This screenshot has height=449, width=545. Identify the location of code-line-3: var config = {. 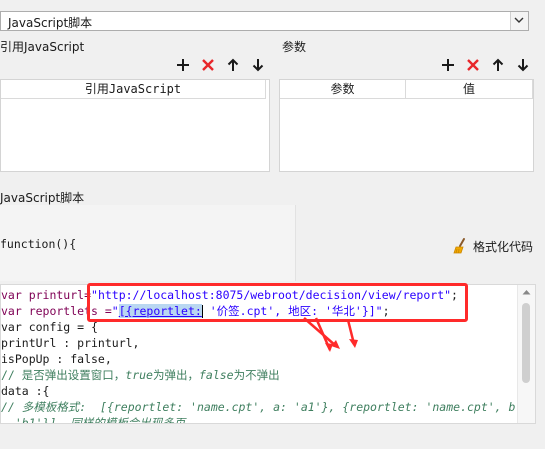
(49, 327).